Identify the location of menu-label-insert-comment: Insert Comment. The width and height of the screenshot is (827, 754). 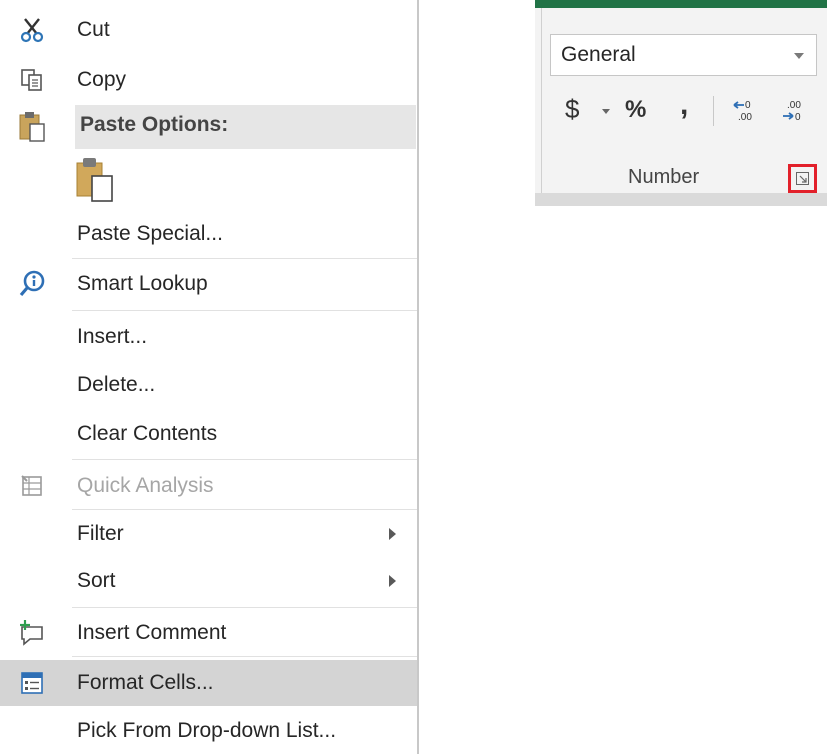
(152, 632).